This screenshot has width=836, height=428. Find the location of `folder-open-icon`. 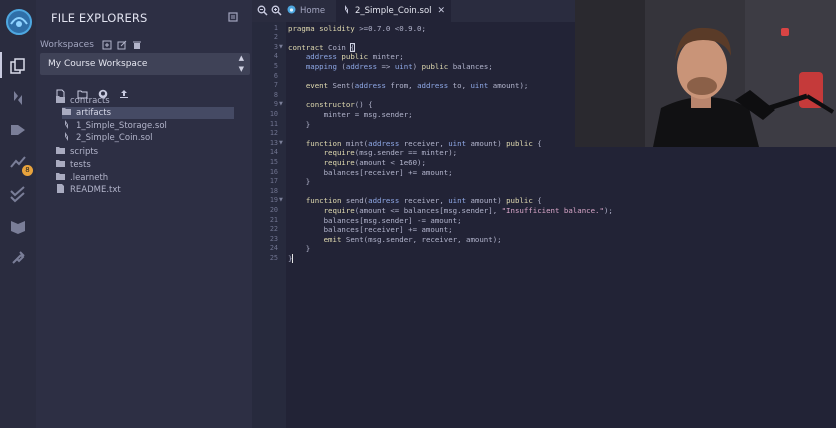

folder-open-icon is located at coordinates (60, 99).